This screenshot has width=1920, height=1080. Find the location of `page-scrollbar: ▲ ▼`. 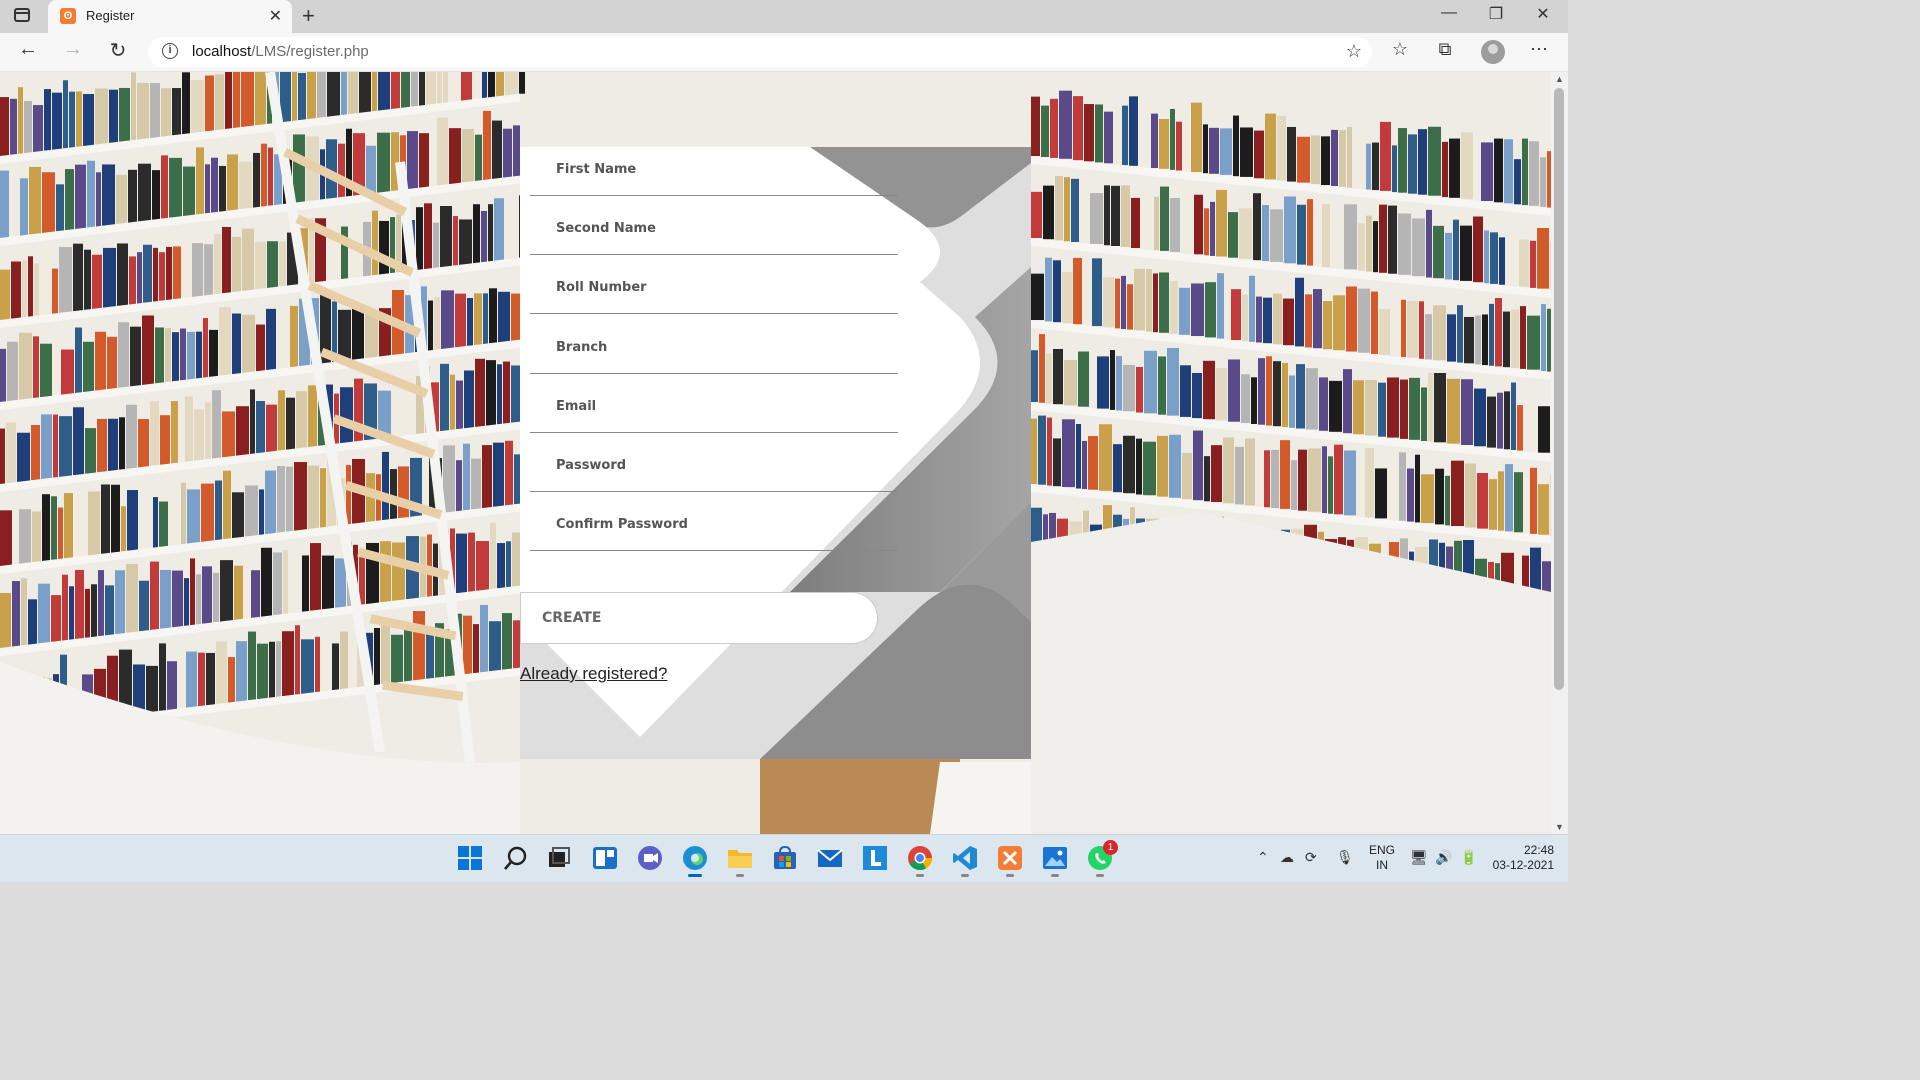

page-scrollbar: ▲ ▼ is located at coordinates (1559, 453).